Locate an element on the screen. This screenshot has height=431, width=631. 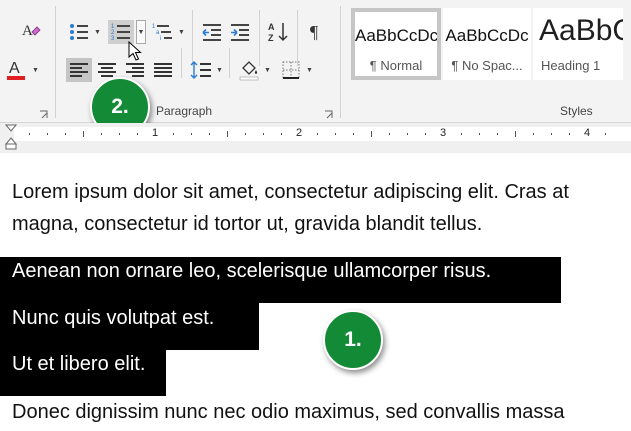
bullets-button is located at coordinates (79, 32).